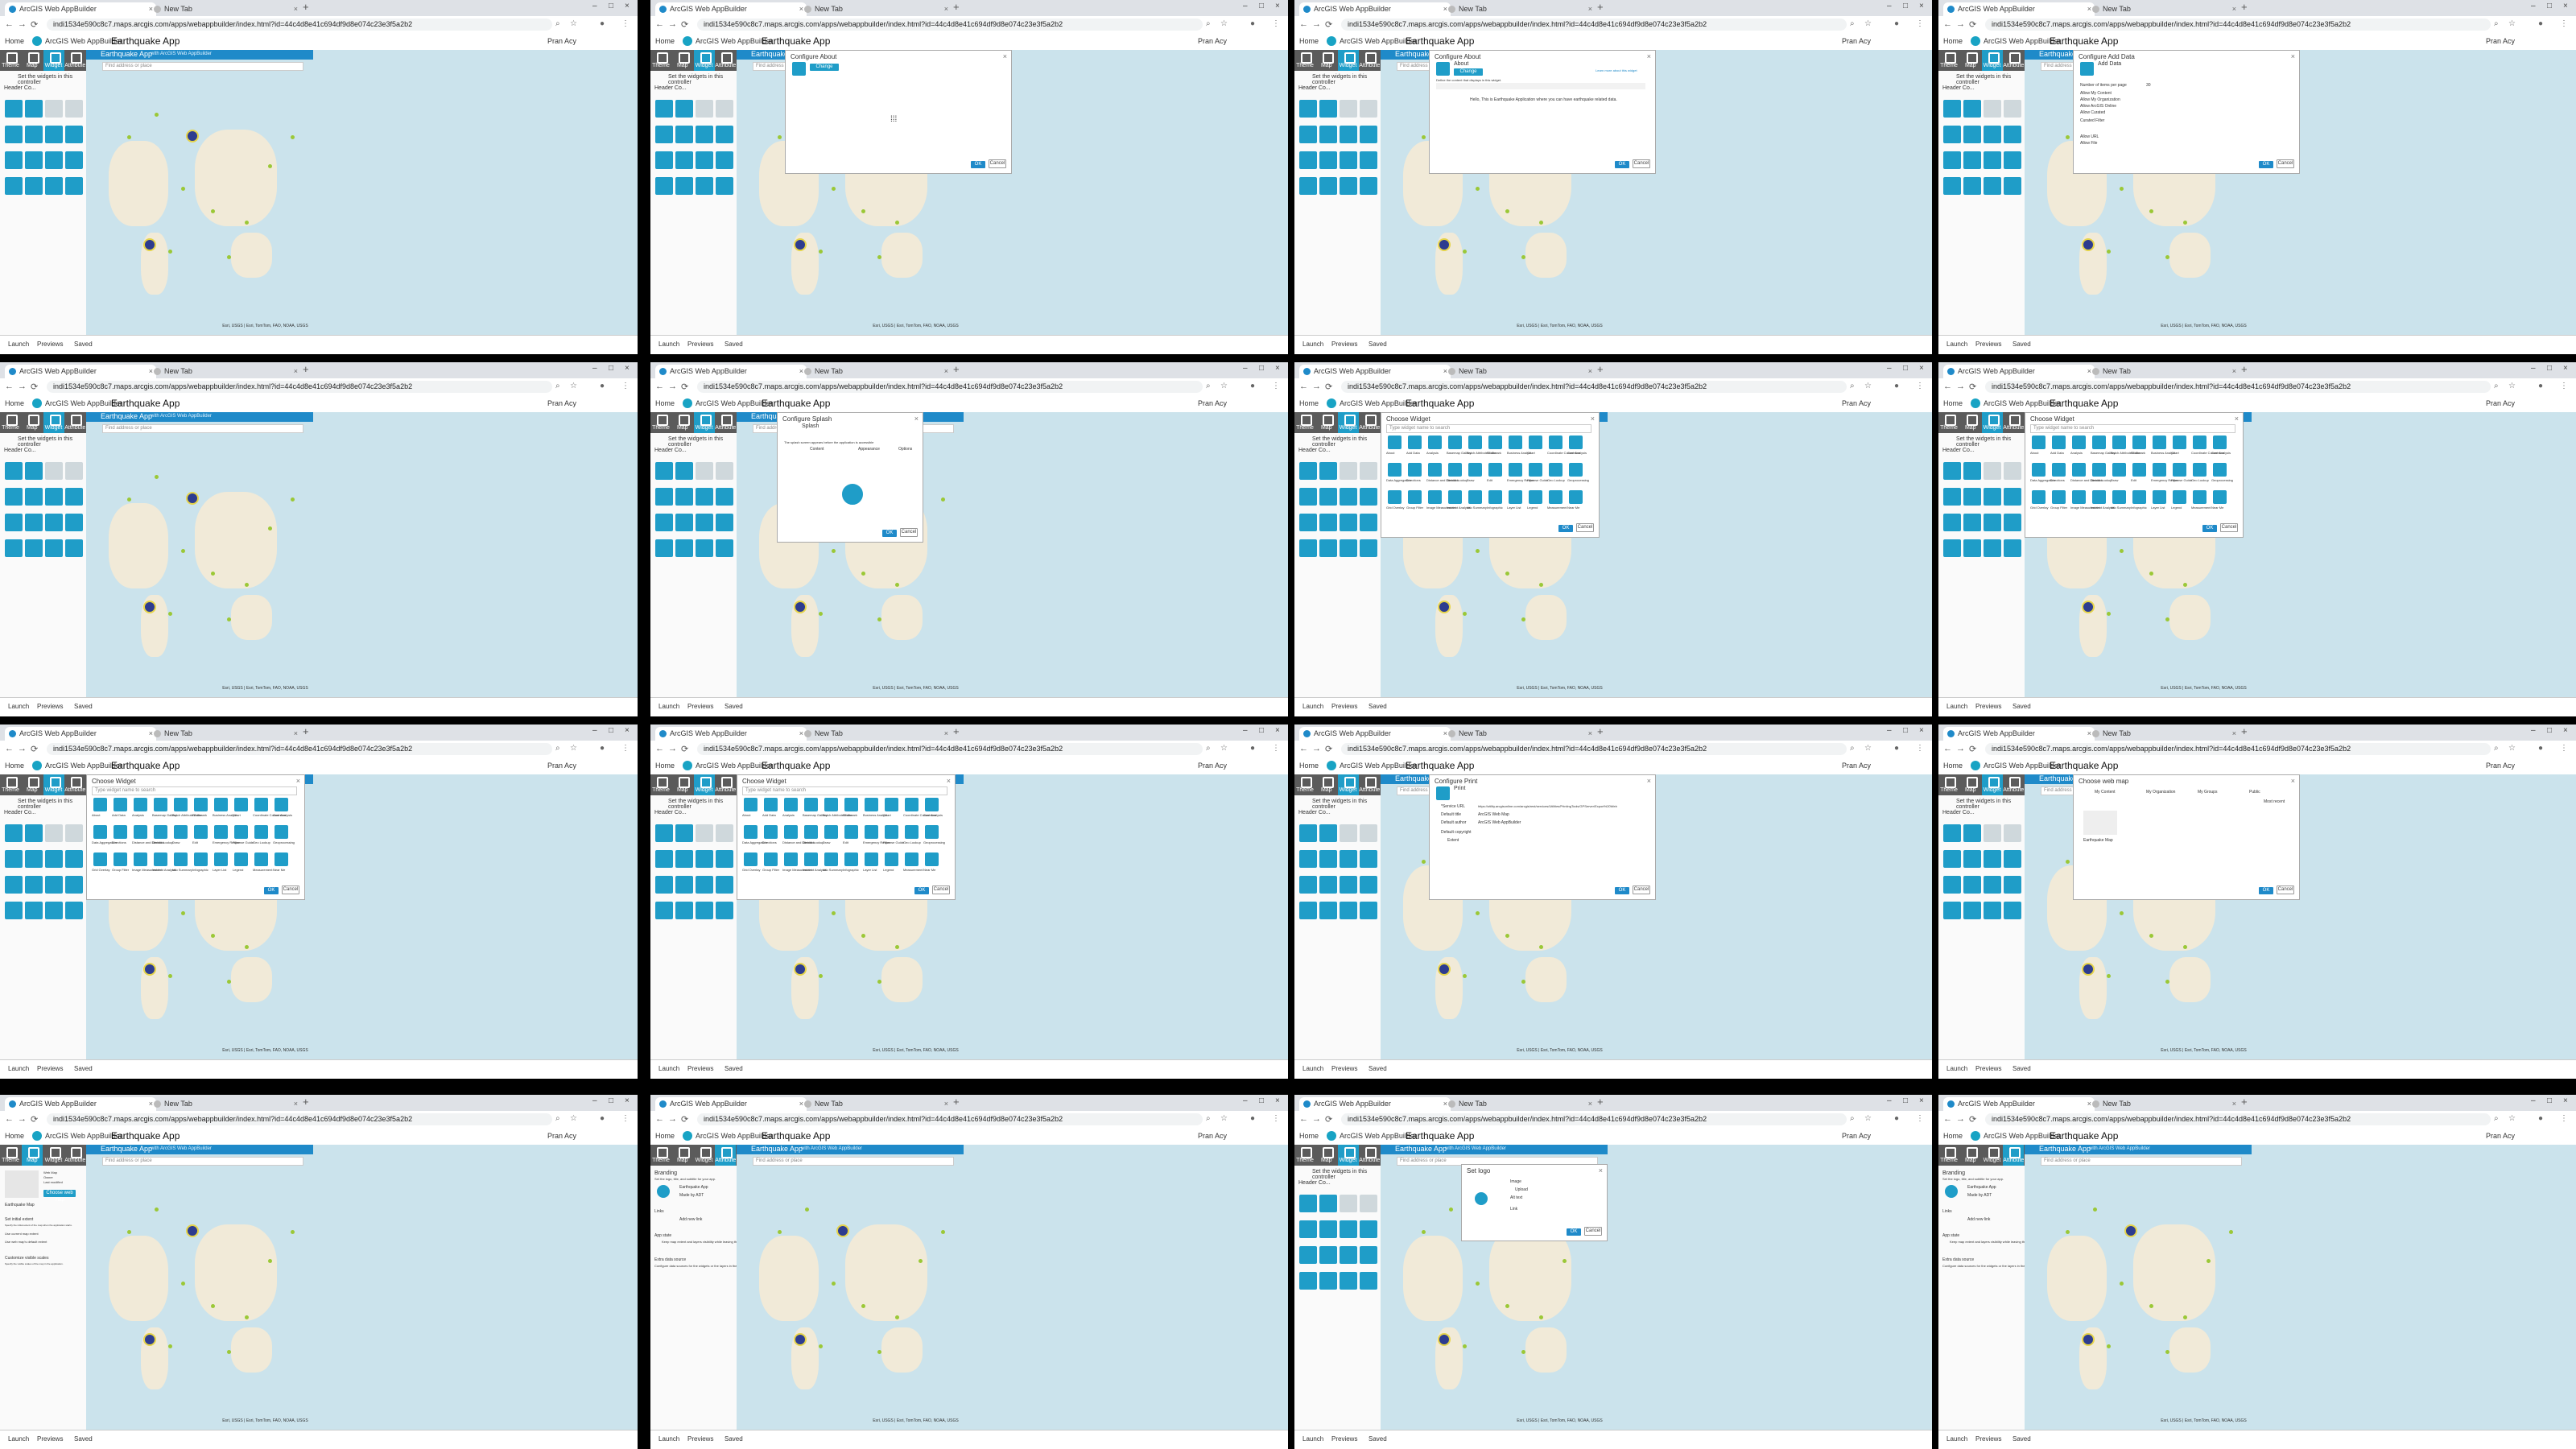 Image resolution: width=2576 pixels, height=1449 pixels. Describe the element at coordinates (2100, 99) in the screenshot. I see `allow-option: Allow My Organization` at that location.